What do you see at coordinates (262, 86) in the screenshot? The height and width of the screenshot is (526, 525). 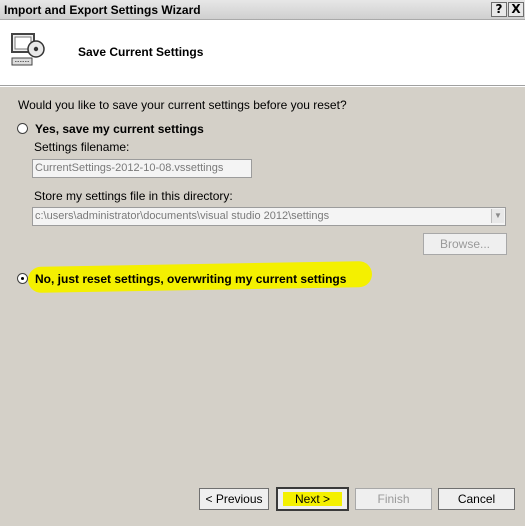 I see `header-divider` at bounding box center [262, 86].